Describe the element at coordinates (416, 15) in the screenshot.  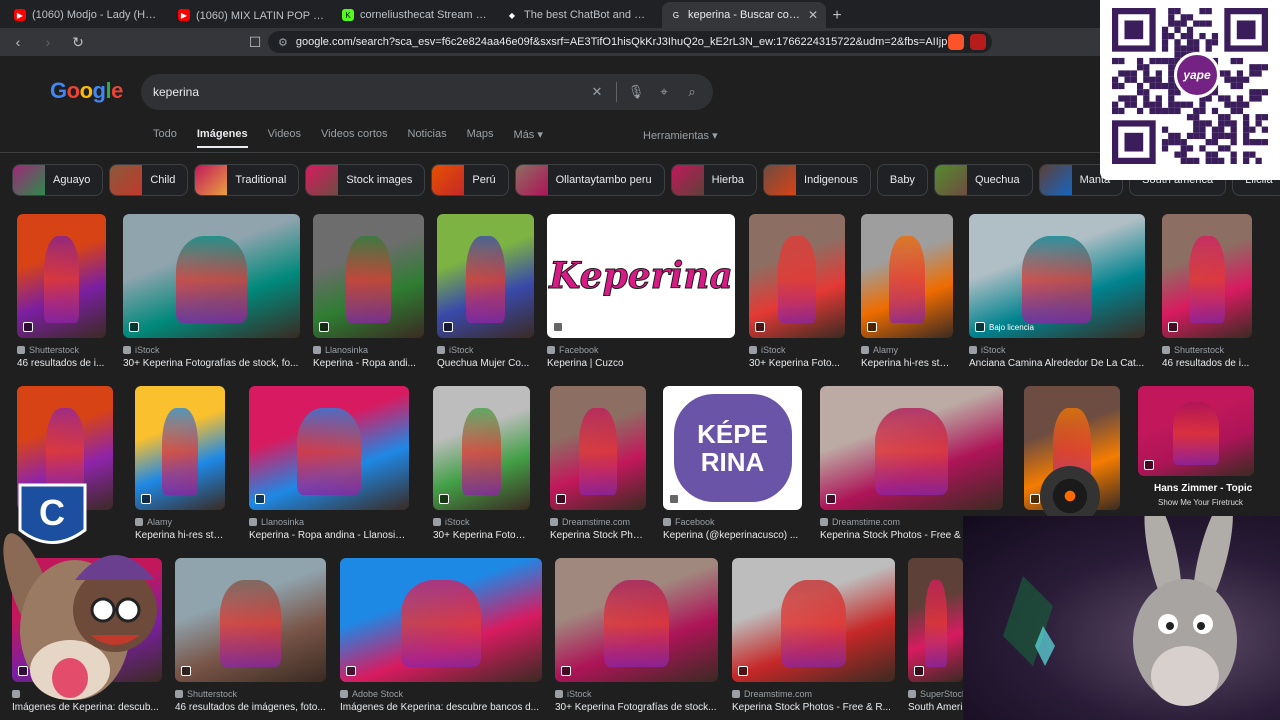
I see `browser-tab: Kcorneliusthecat Stream - Watch Live` at that location.